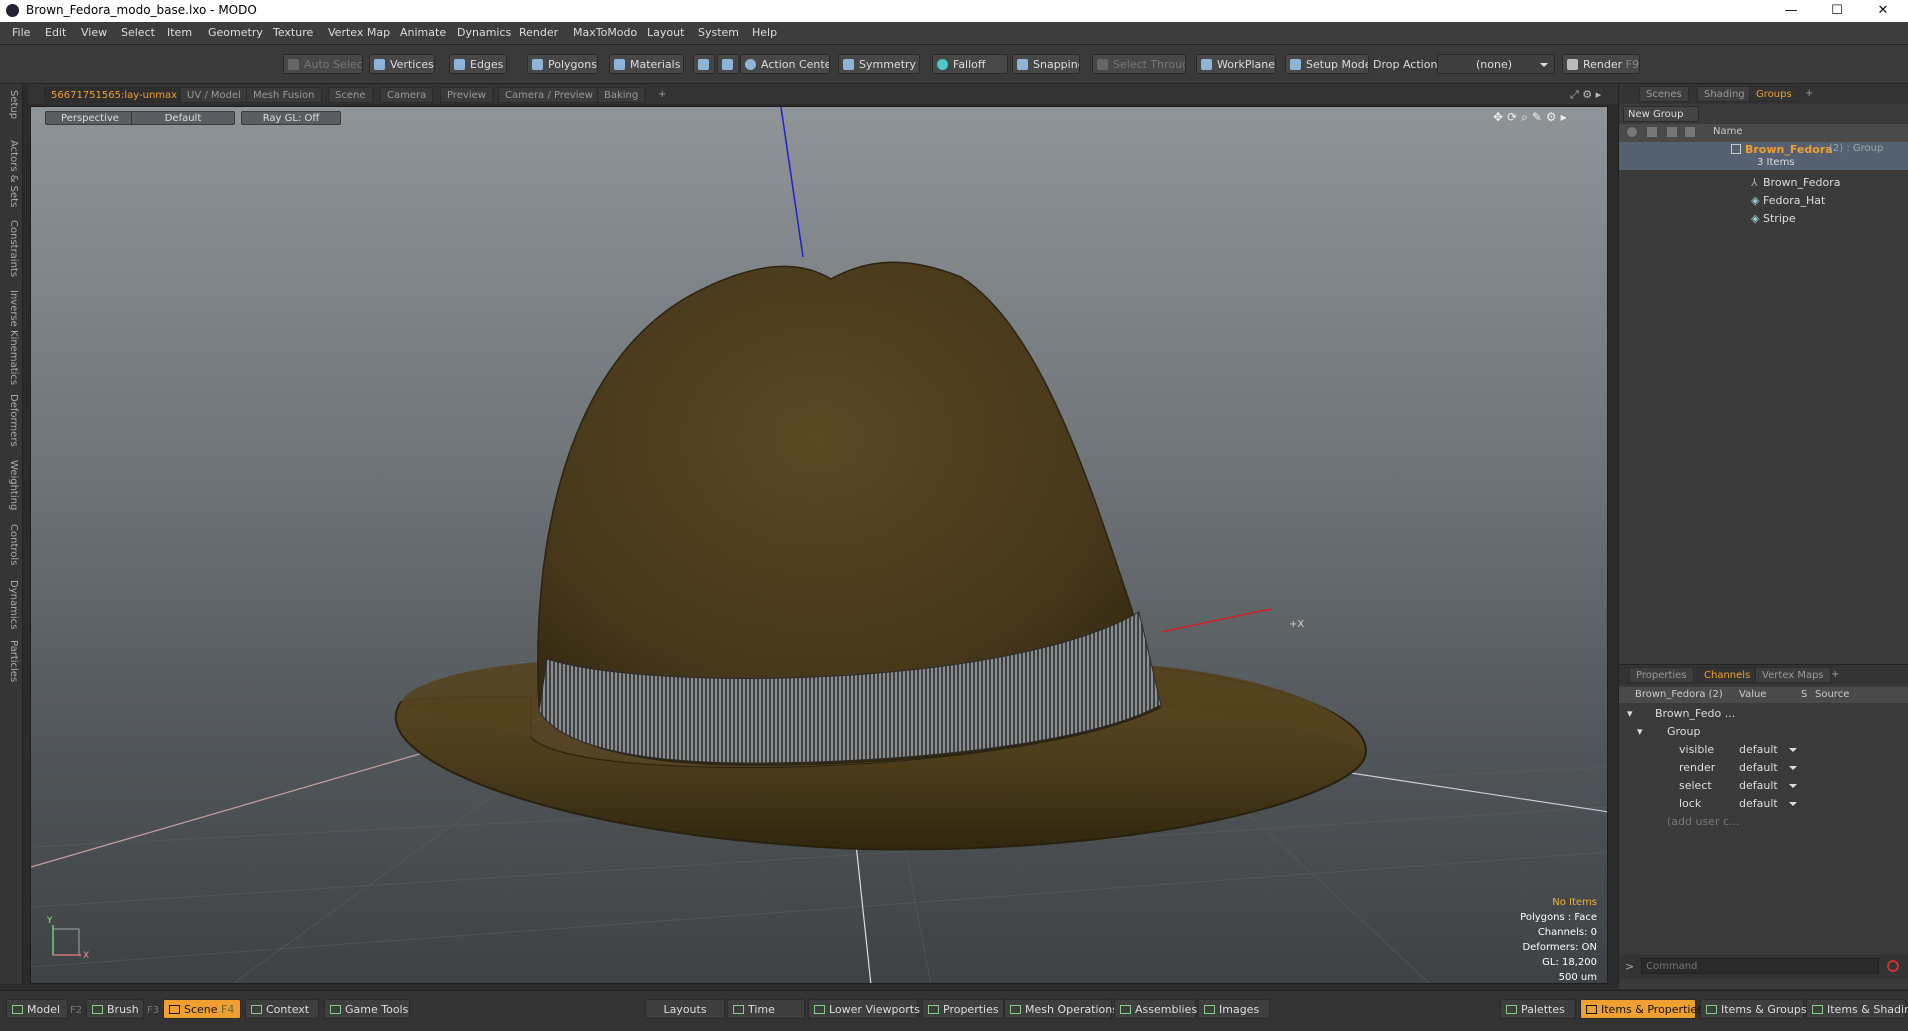 This screenshot has height=1031, width=1908. I want to click on vertices-button: Vertices, so click(402, 64).